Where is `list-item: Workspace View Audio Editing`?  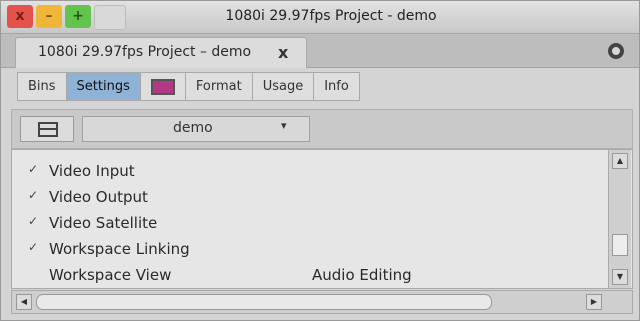 list-item: Workspace View Audio Editing is located at coordinates (309, 275).